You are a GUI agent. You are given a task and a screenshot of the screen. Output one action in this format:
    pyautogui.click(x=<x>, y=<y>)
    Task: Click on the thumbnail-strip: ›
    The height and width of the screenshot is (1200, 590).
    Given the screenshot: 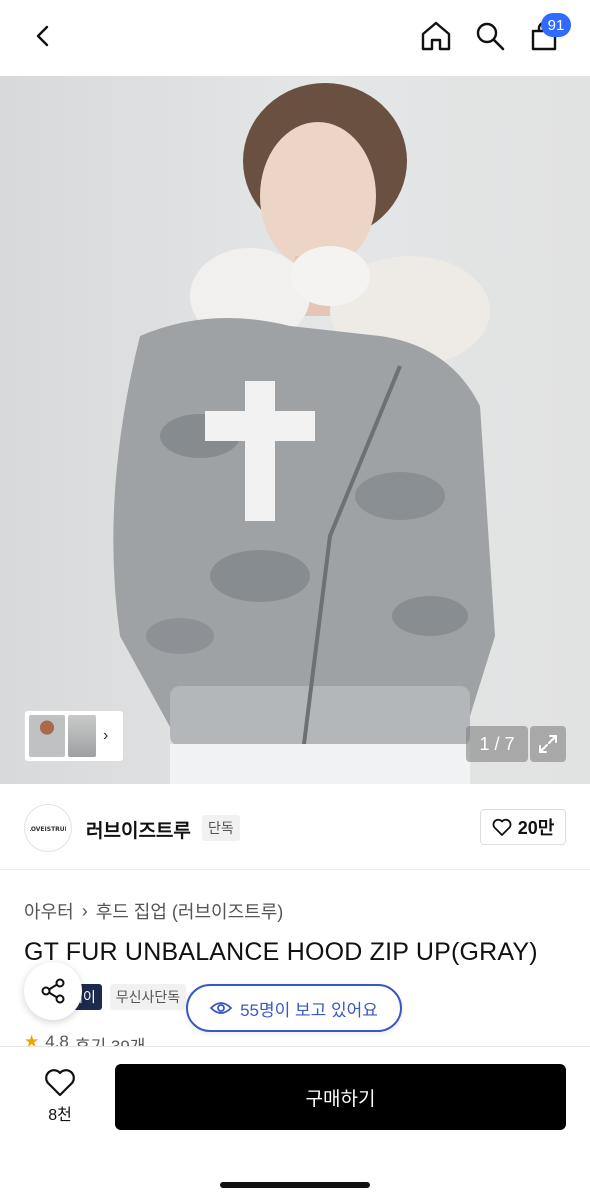 What is the action you would take?
    pyautogui.click(x=74, y=736)
    